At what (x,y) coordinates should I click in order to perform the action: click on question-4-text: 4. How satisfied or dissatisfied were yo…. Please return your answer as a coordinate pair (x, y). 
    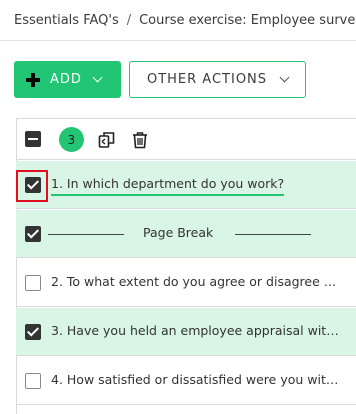
    Looking at the image, I should click on (196, 379).